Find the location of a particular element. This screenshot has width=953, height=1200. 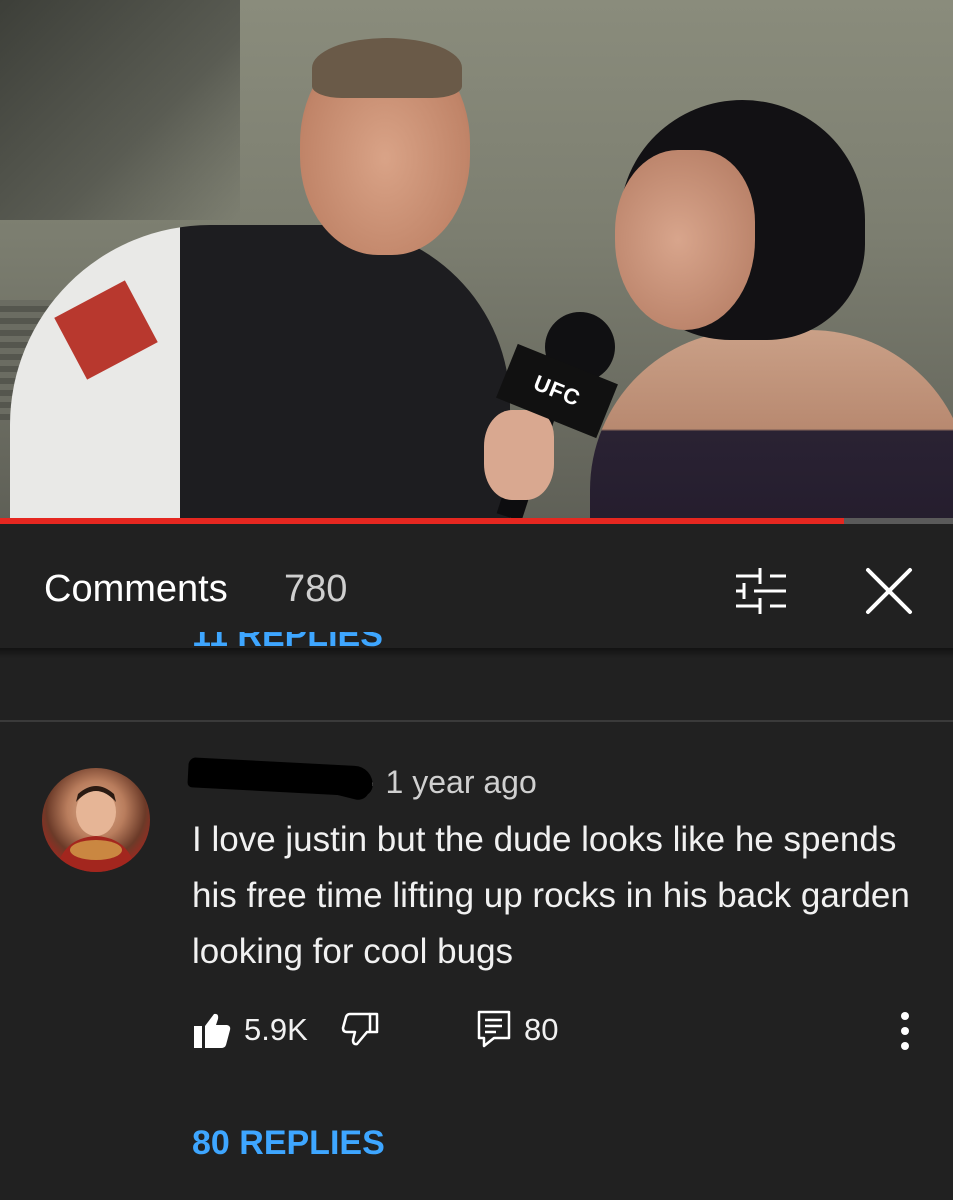

sort-filter-icon is located at coordinates (761, 591).